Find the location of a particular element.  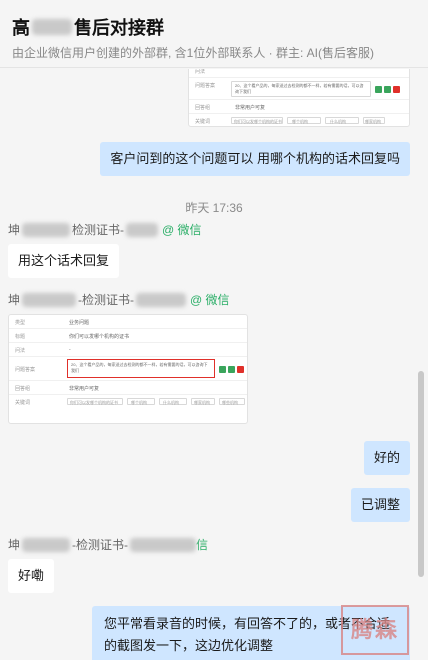

sender-name: 坤 检测证书- @ 微信 is located at coordinates (105, 229).